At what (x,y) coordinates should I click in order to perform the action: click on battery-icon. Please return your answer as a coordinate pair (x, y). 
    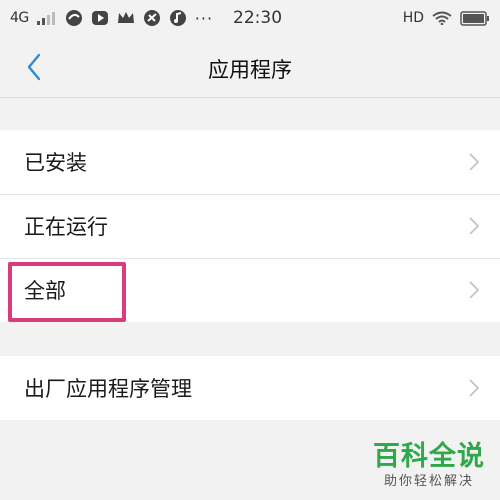
    Looking at the image, I should click on (474, 18).